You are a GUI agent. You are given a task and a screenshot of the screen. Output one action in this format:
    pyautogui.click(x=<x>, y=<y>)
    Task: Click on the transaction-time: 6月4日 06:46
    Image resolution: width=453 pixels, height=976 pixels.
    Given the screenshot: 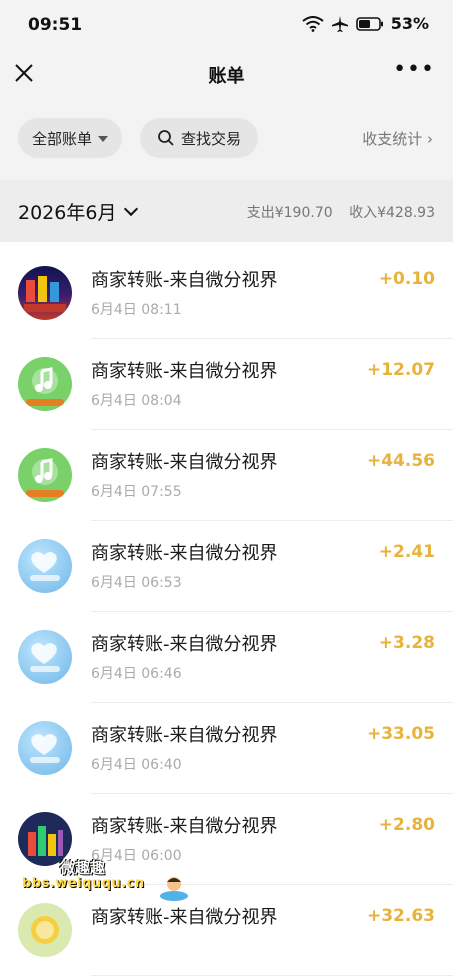 What is the action you would take?
    pyautogui.click(x=136, y=674)
    